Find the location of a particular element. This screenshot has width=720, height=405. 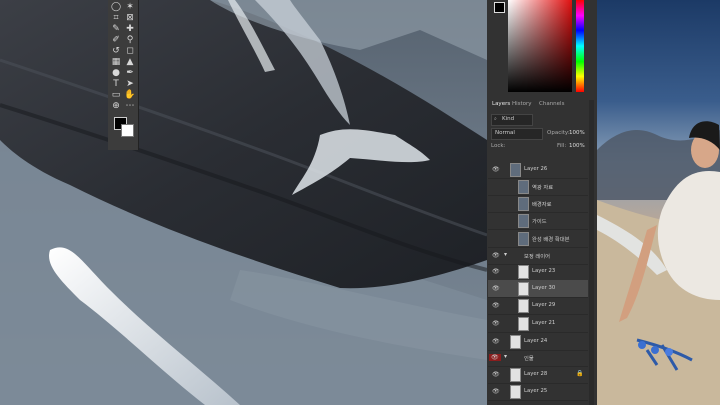

history-brush-icon: ↺ is located at coordinates (116, 51).